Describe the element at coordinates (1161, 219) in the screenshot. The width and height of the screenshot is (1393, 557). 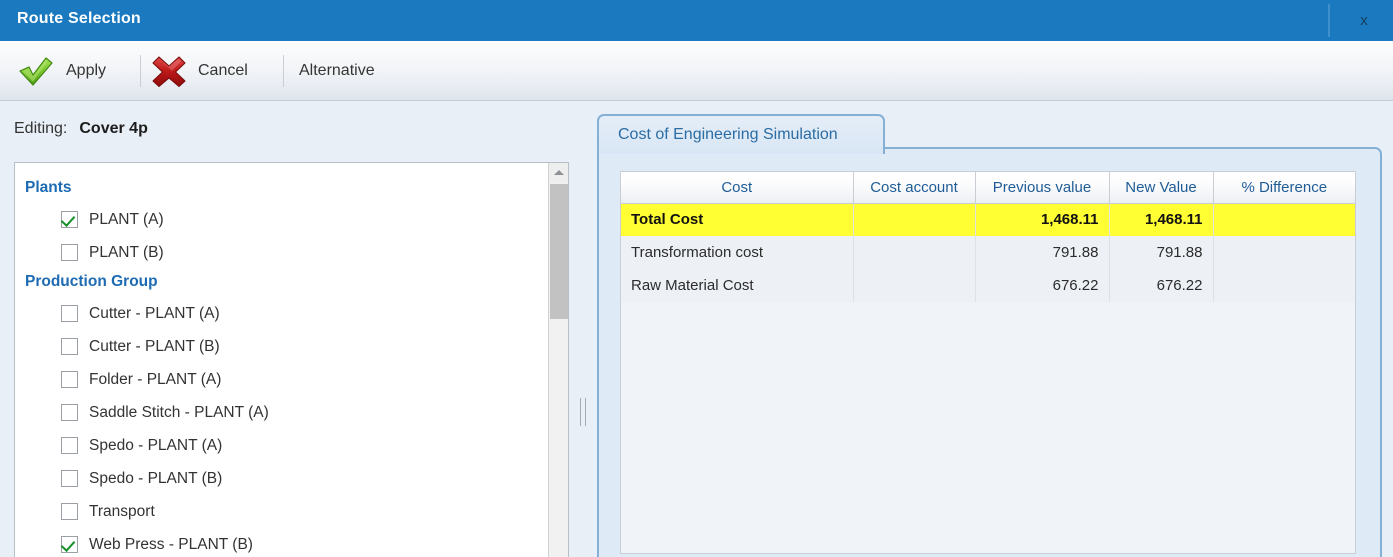
I see `cell-new-value: 1,468.11` at that location.